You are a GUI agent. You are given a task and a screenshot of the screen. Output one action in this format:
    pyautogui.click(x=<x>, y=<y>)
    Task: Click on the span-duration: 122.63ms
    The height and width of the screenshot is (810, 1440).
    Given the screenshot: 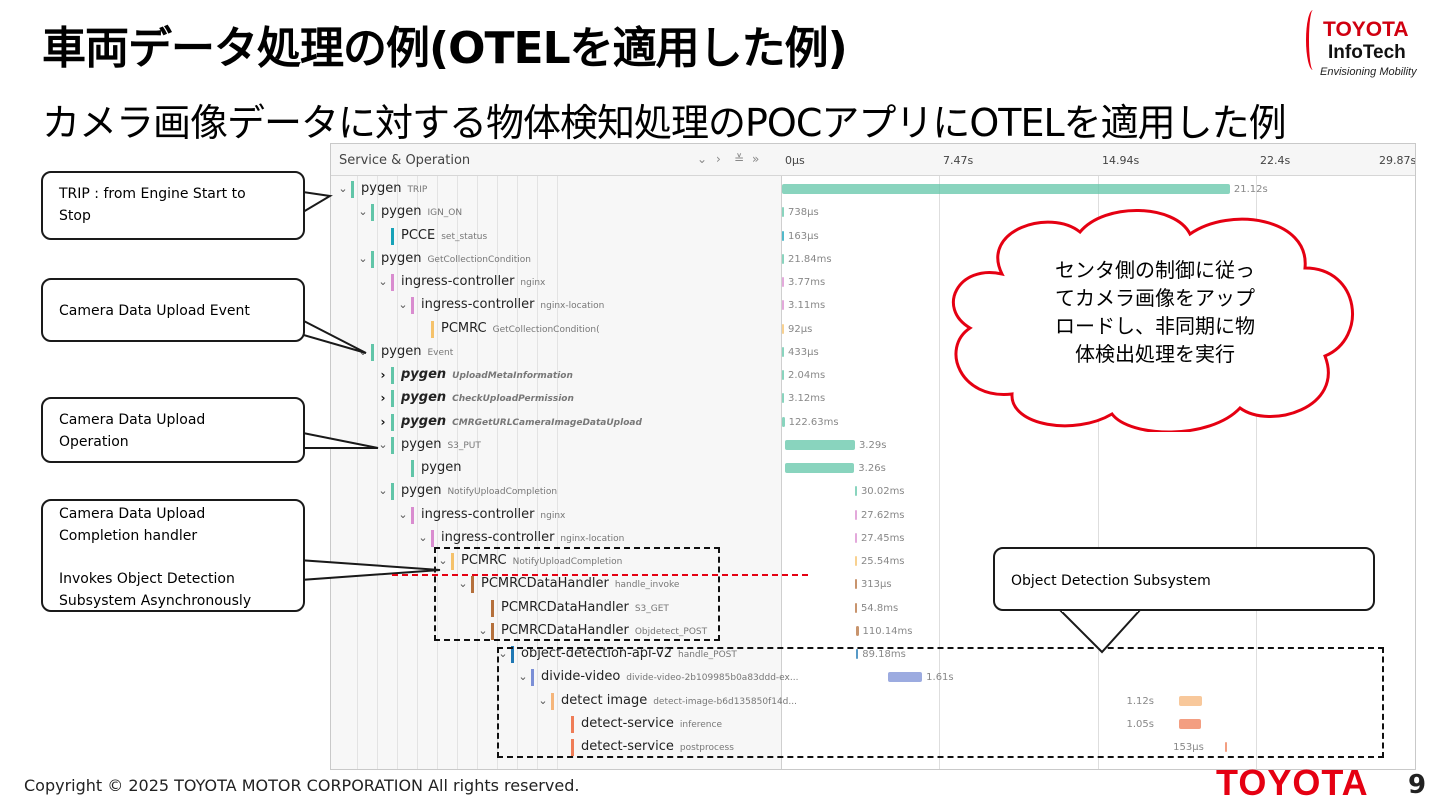 What is the action you would take?
    pyautogui.click(x=813, y=422)
    